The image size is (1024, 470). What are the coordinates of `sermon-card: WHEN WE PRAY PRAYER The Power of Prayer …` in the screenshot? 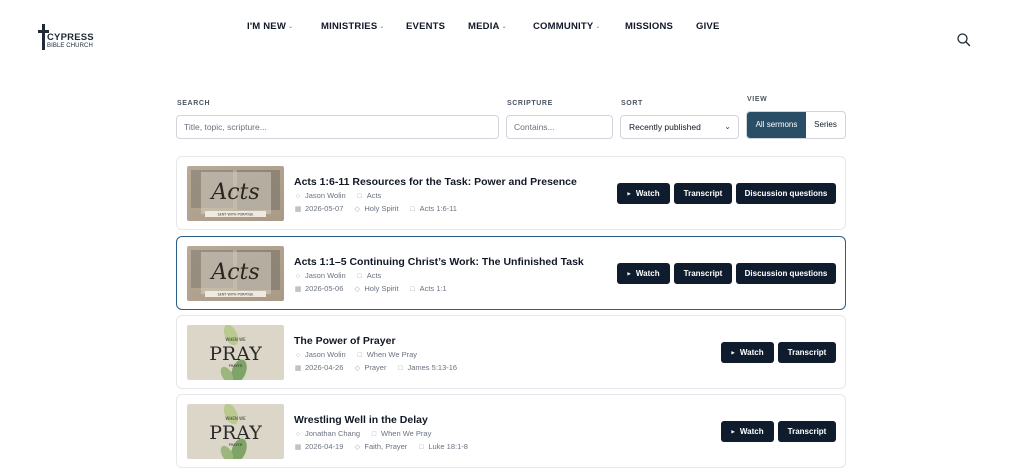 It's located at (511, 352).